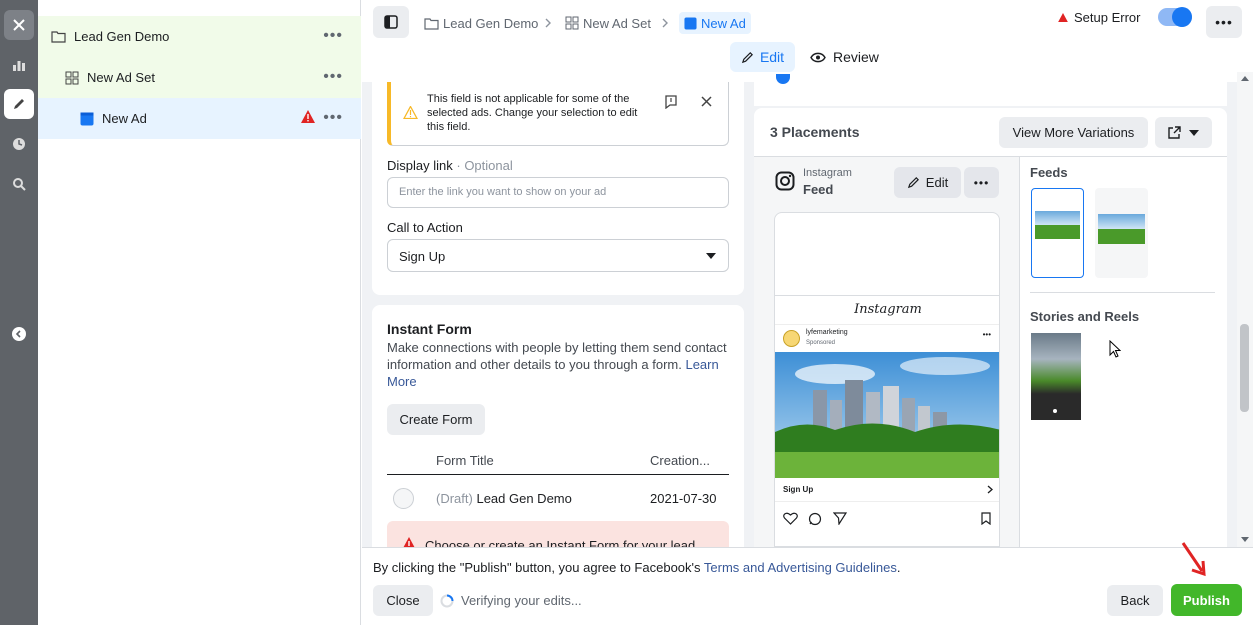  What do you see at coordinates (1135, 600) in the screenshot?
I see `back-button: Back` at bounding box center [1135, 600].